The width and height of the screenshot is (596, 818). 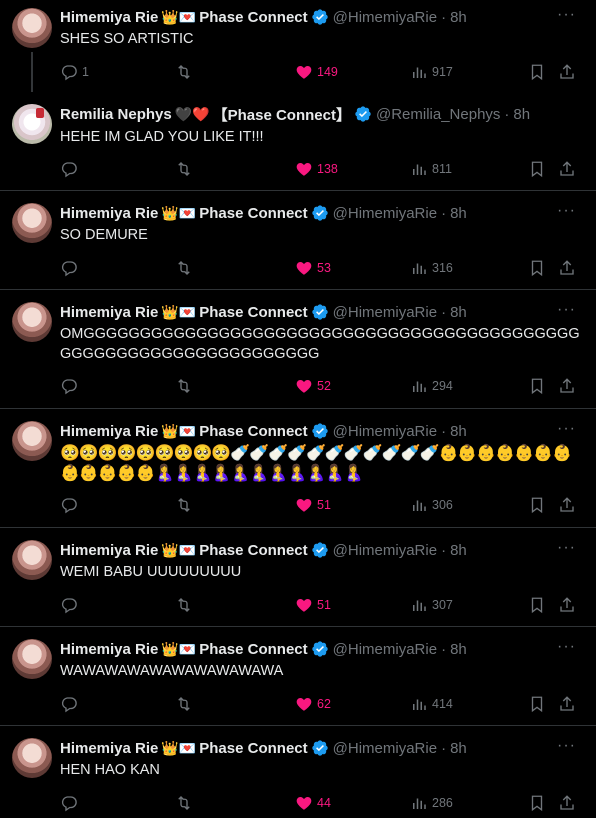 I want to click on like-button: 52, so click(x=313, y=386).